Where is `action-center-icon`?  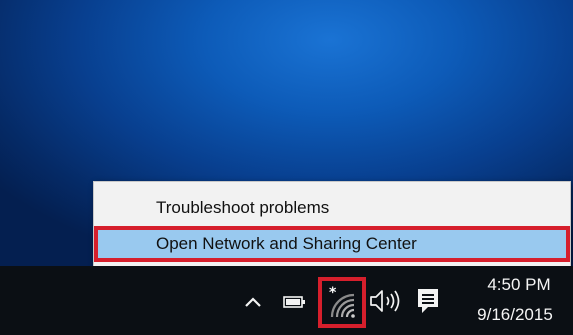 action-center-icon is located at coordinates (428, 301).